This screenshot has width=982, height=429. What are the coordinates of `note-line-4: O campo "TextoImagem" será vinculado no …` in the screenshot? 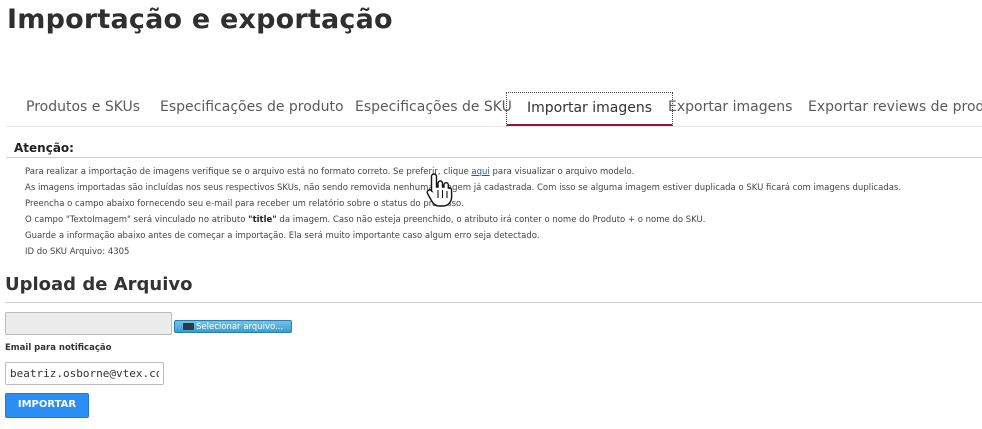 It's located at (463, 222).